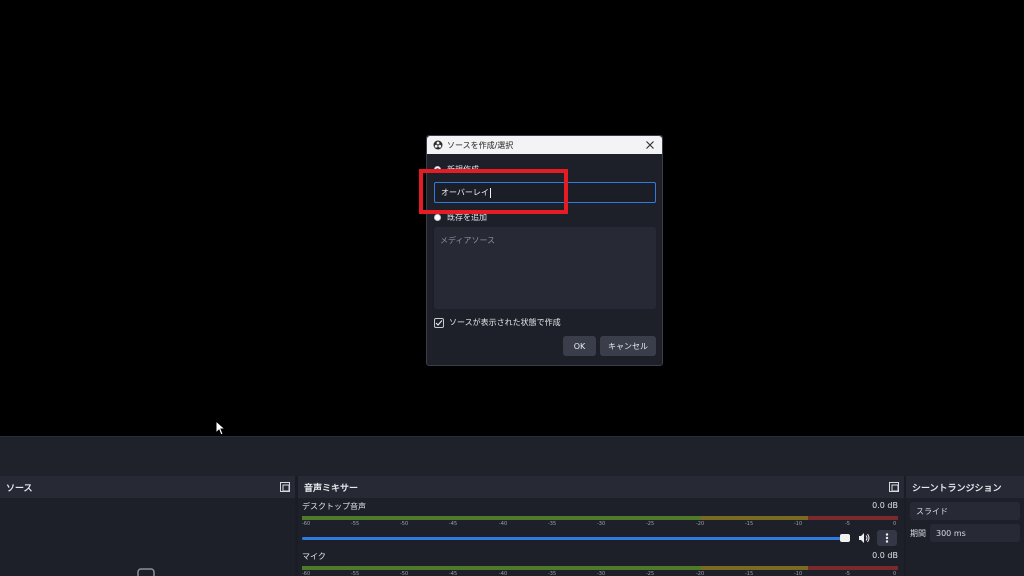 The height and width of the screenshot is (576, 1024). I want to click on ok-button: OK, so click(579, 346).